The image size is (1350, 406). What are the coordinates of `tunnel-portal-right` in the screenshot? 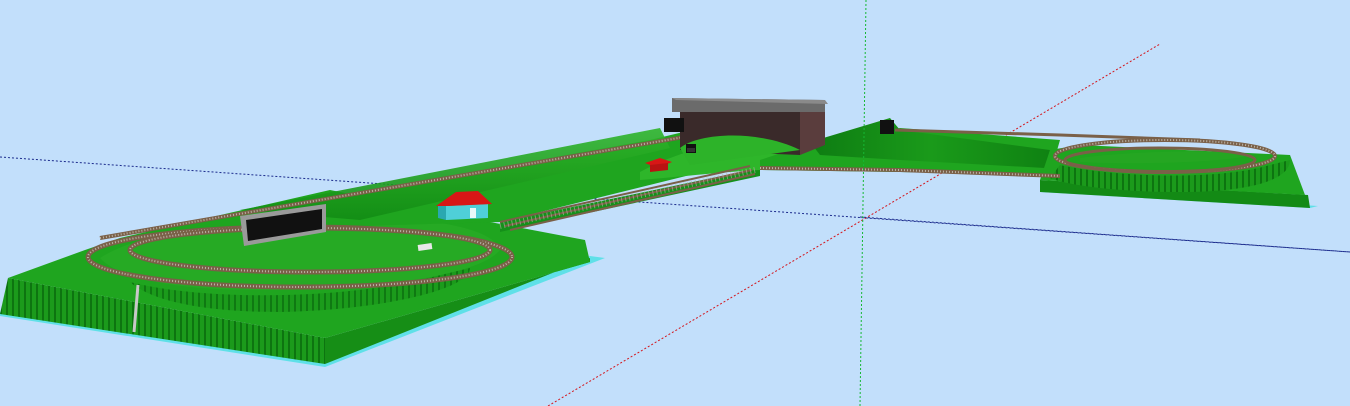 It's located at (887, 127).